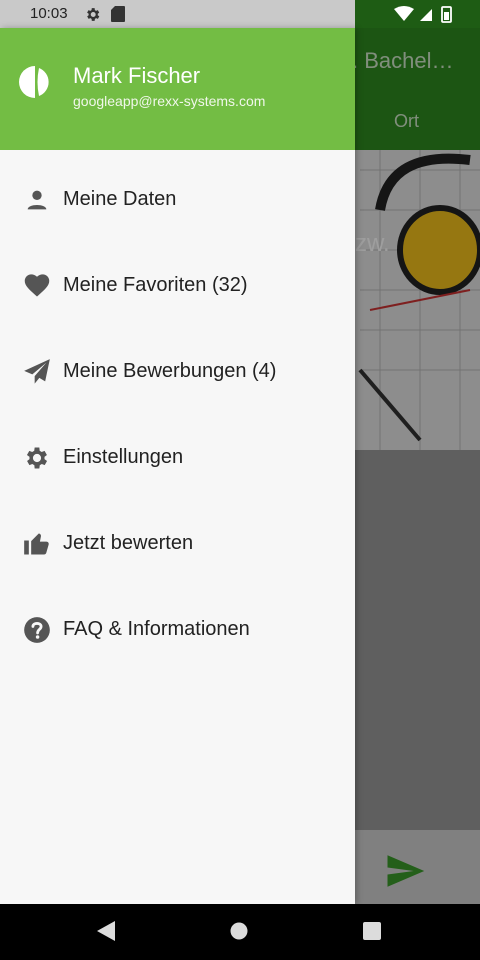  What do you see at coordinates (120, 199) in the screenshot?
I see `menu-item-label: Meine Daten` at bounding box center [120, 199].